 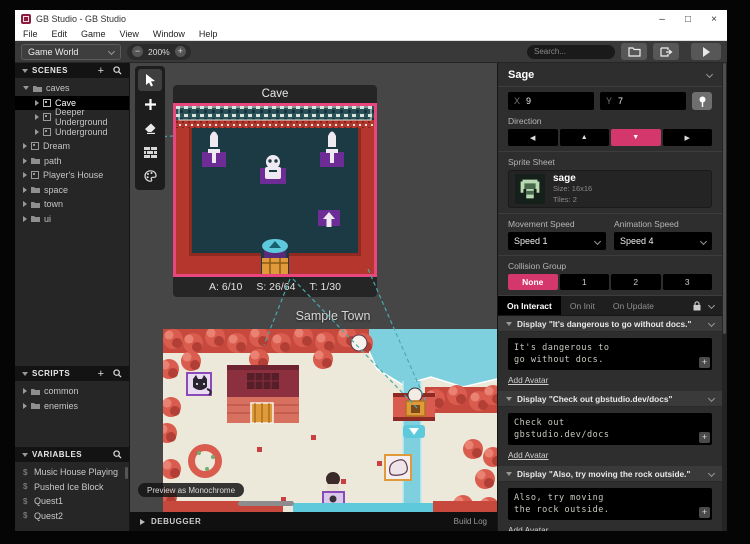 I want to click on tree-item-common: common, so click(x=72, y=391).